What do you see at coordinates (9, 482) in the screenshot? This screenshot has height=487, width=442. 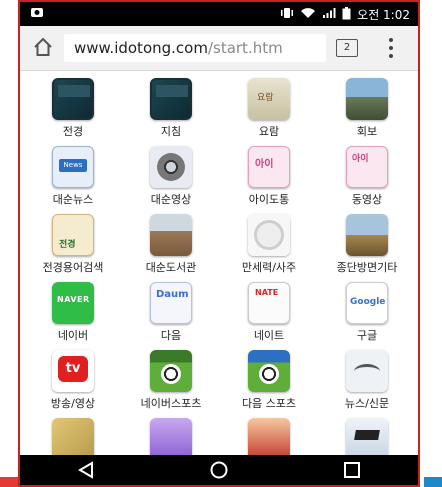 I see `corner-decoration-red` at bounding box center [9, 482].